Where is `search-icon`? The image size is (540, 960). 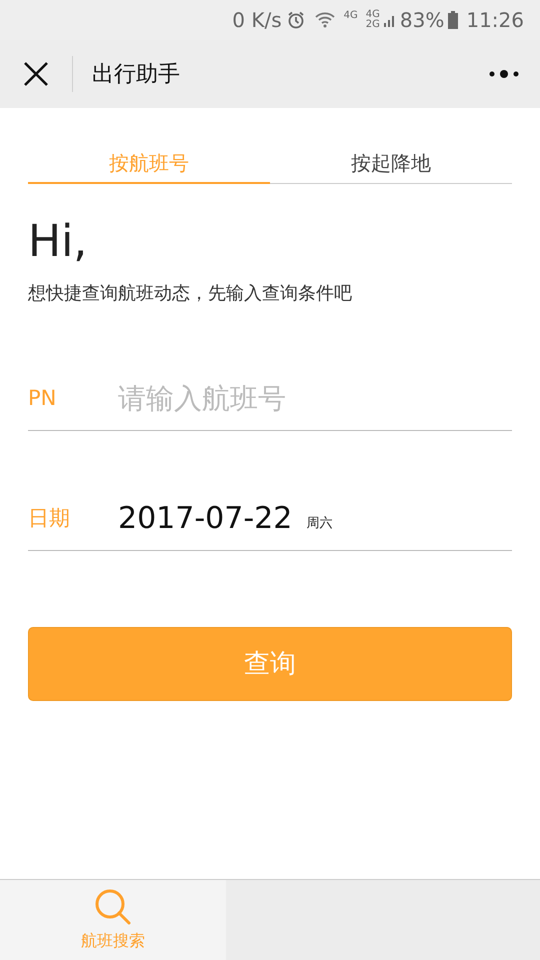 search-icon is located at coordinates (113, 907).